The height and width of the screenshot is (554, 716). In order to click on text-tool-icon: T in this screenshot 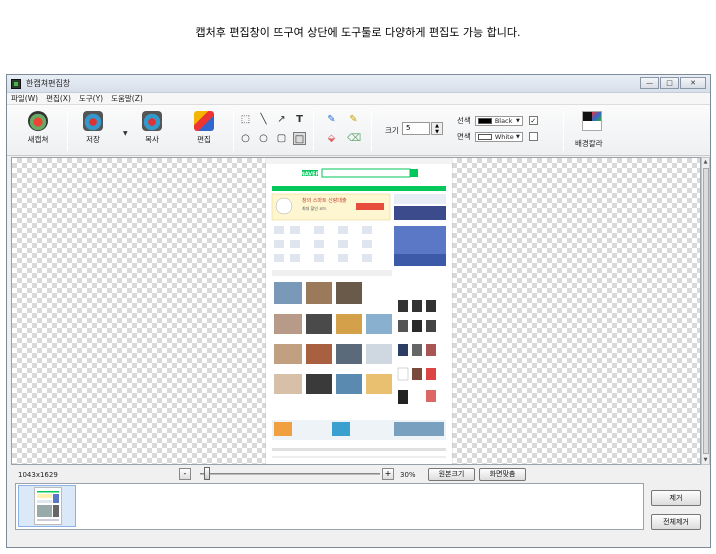, I will do `click(299, 119)`.